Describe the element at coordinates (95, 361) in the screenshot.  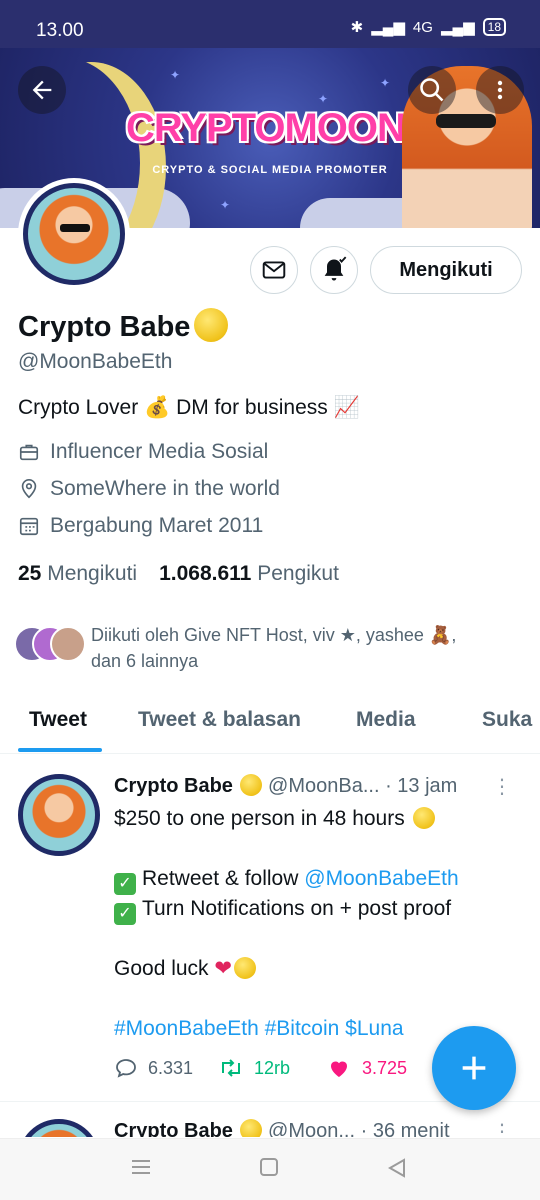
I see `profile-handle: @MoonBabeEth` at that location.